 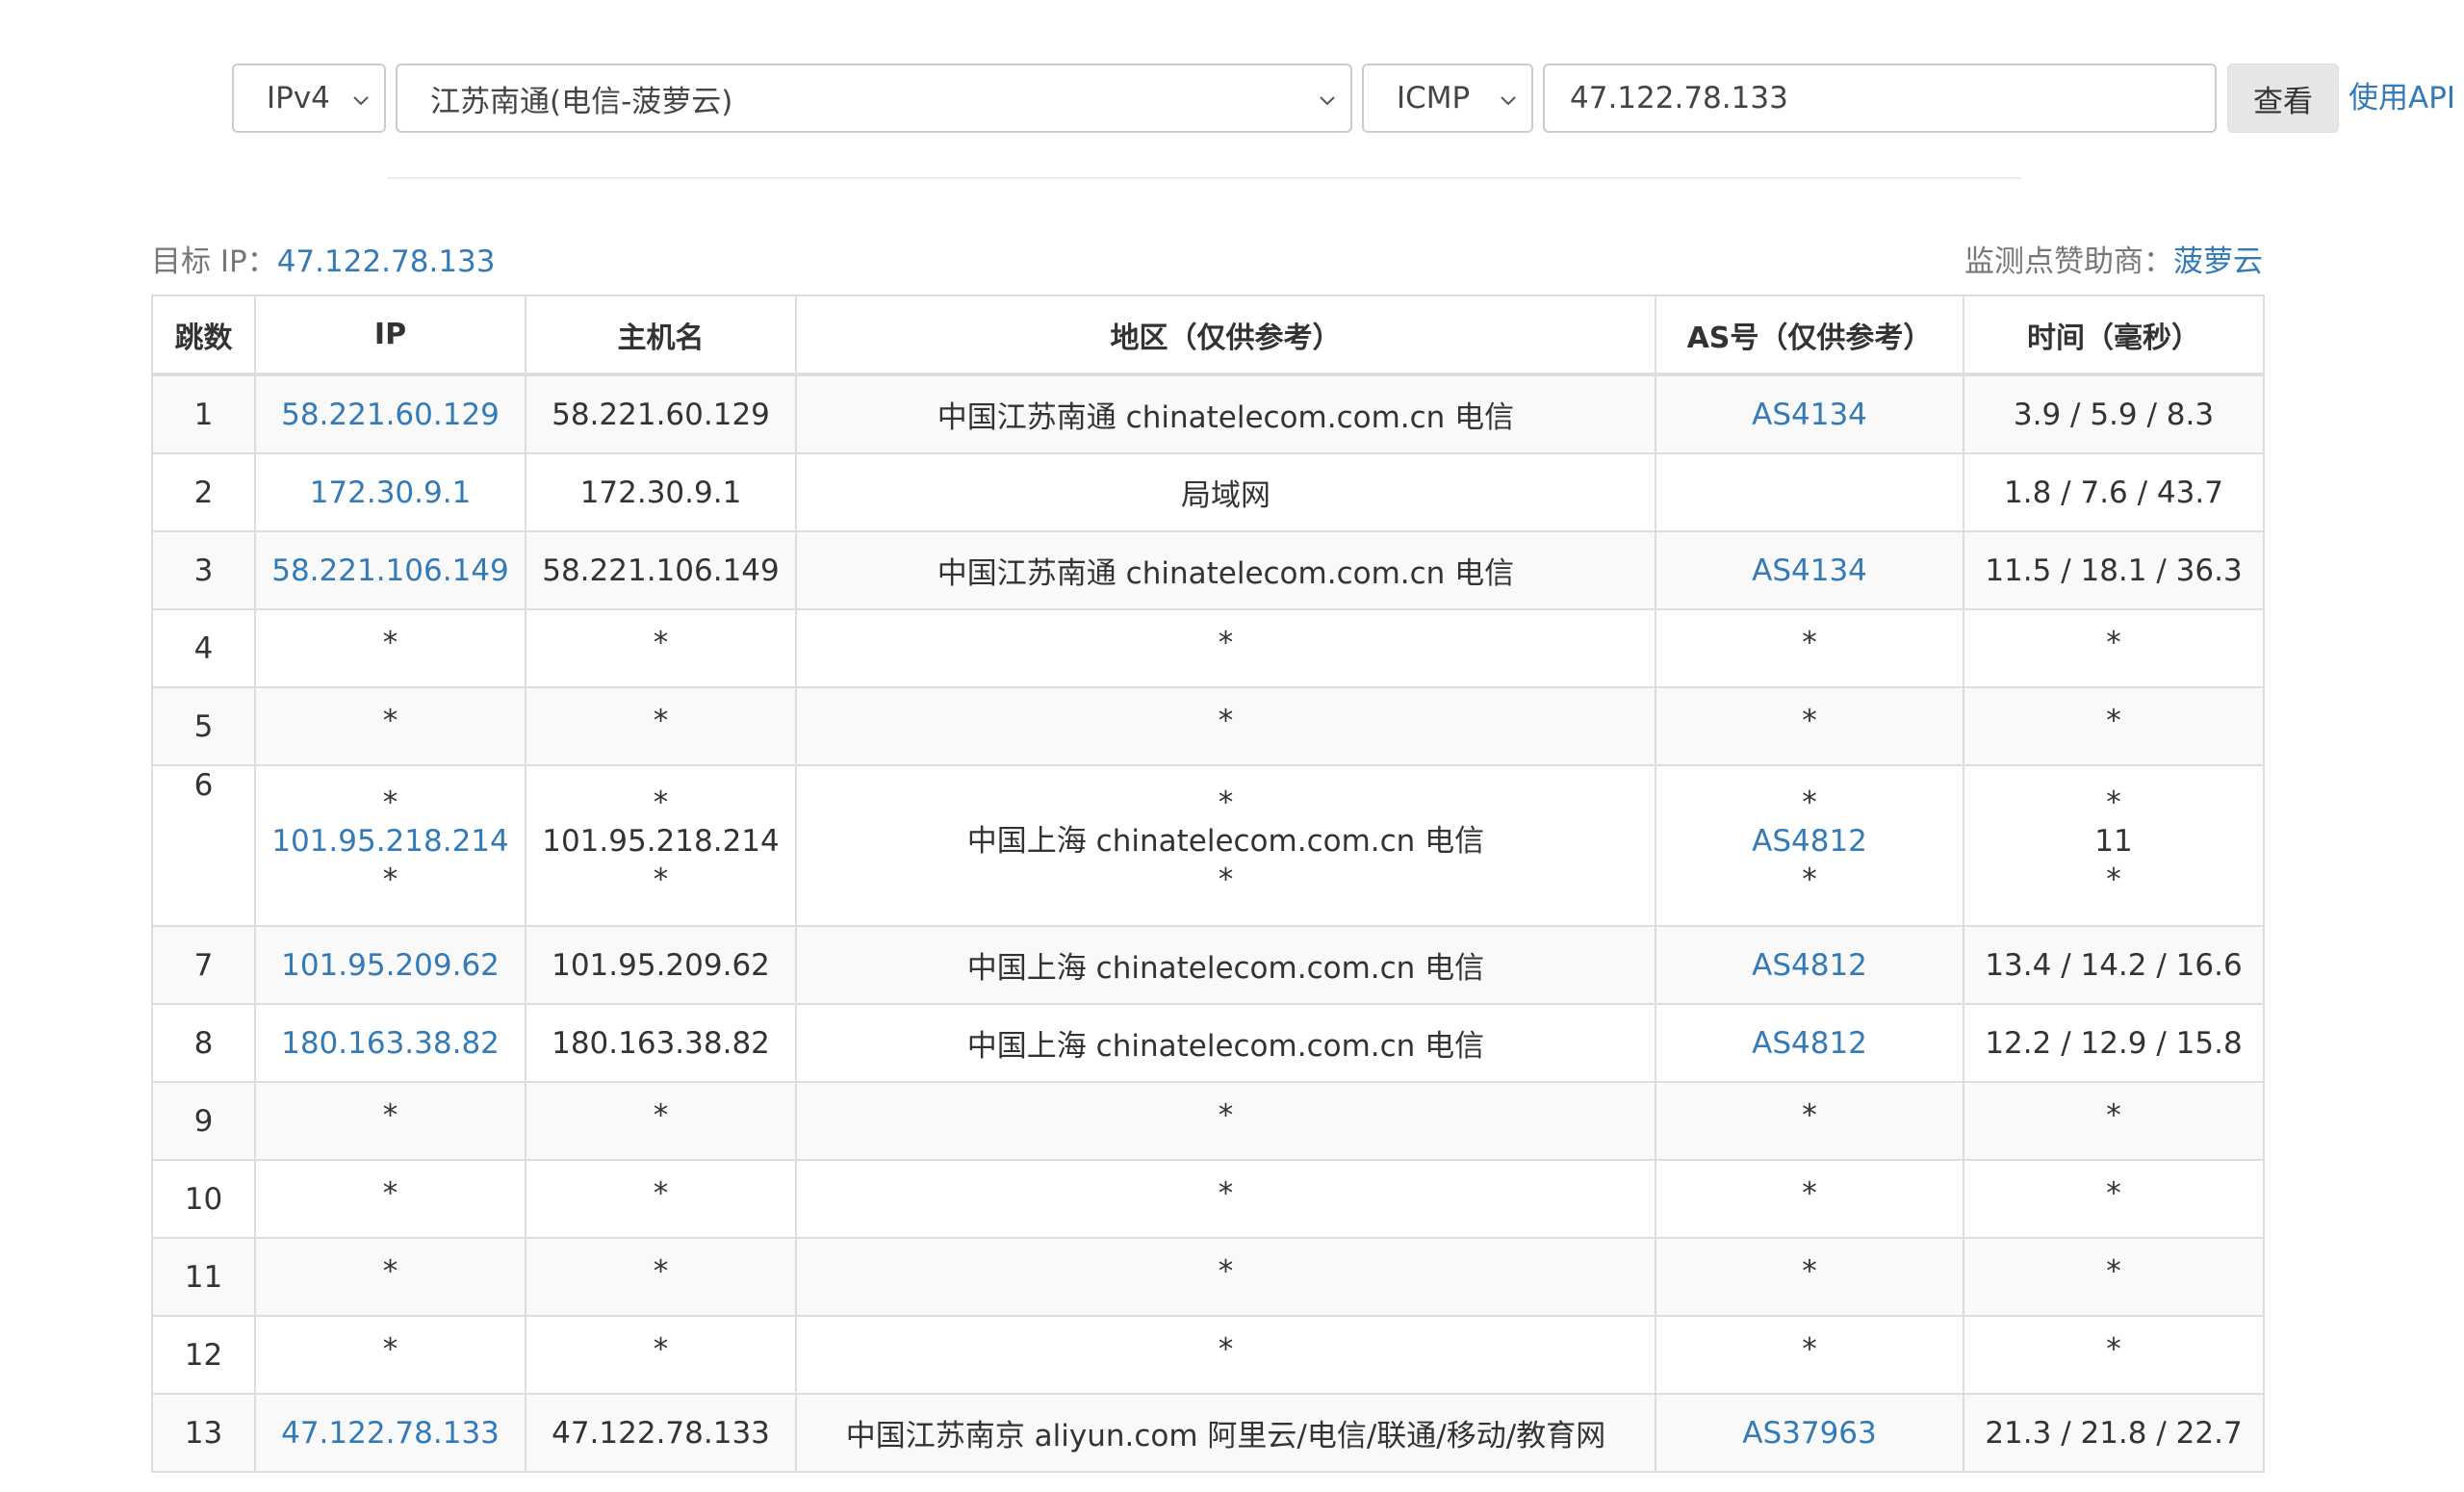 I want to click on hop-cell: 7, so click(x=203, y=965).